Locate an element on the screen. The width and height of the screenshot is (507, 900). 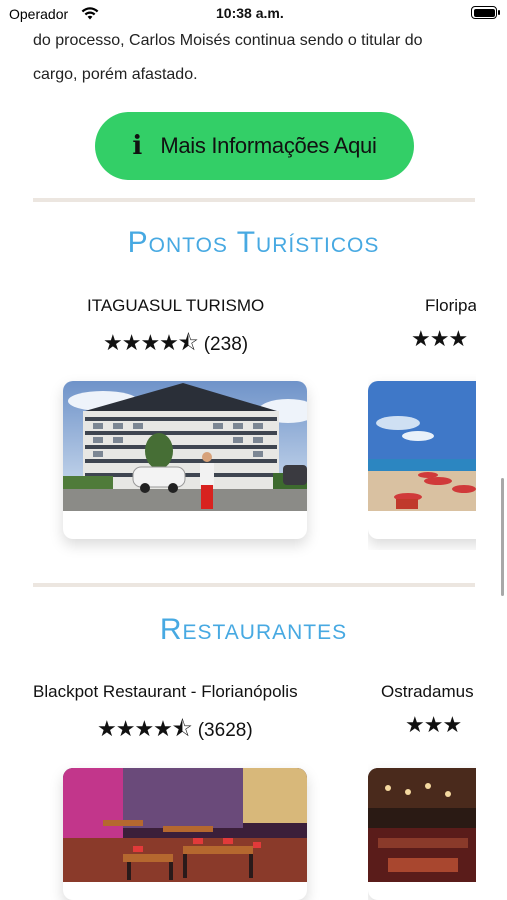
scroll-indicator is located at coordinates (502, 537).